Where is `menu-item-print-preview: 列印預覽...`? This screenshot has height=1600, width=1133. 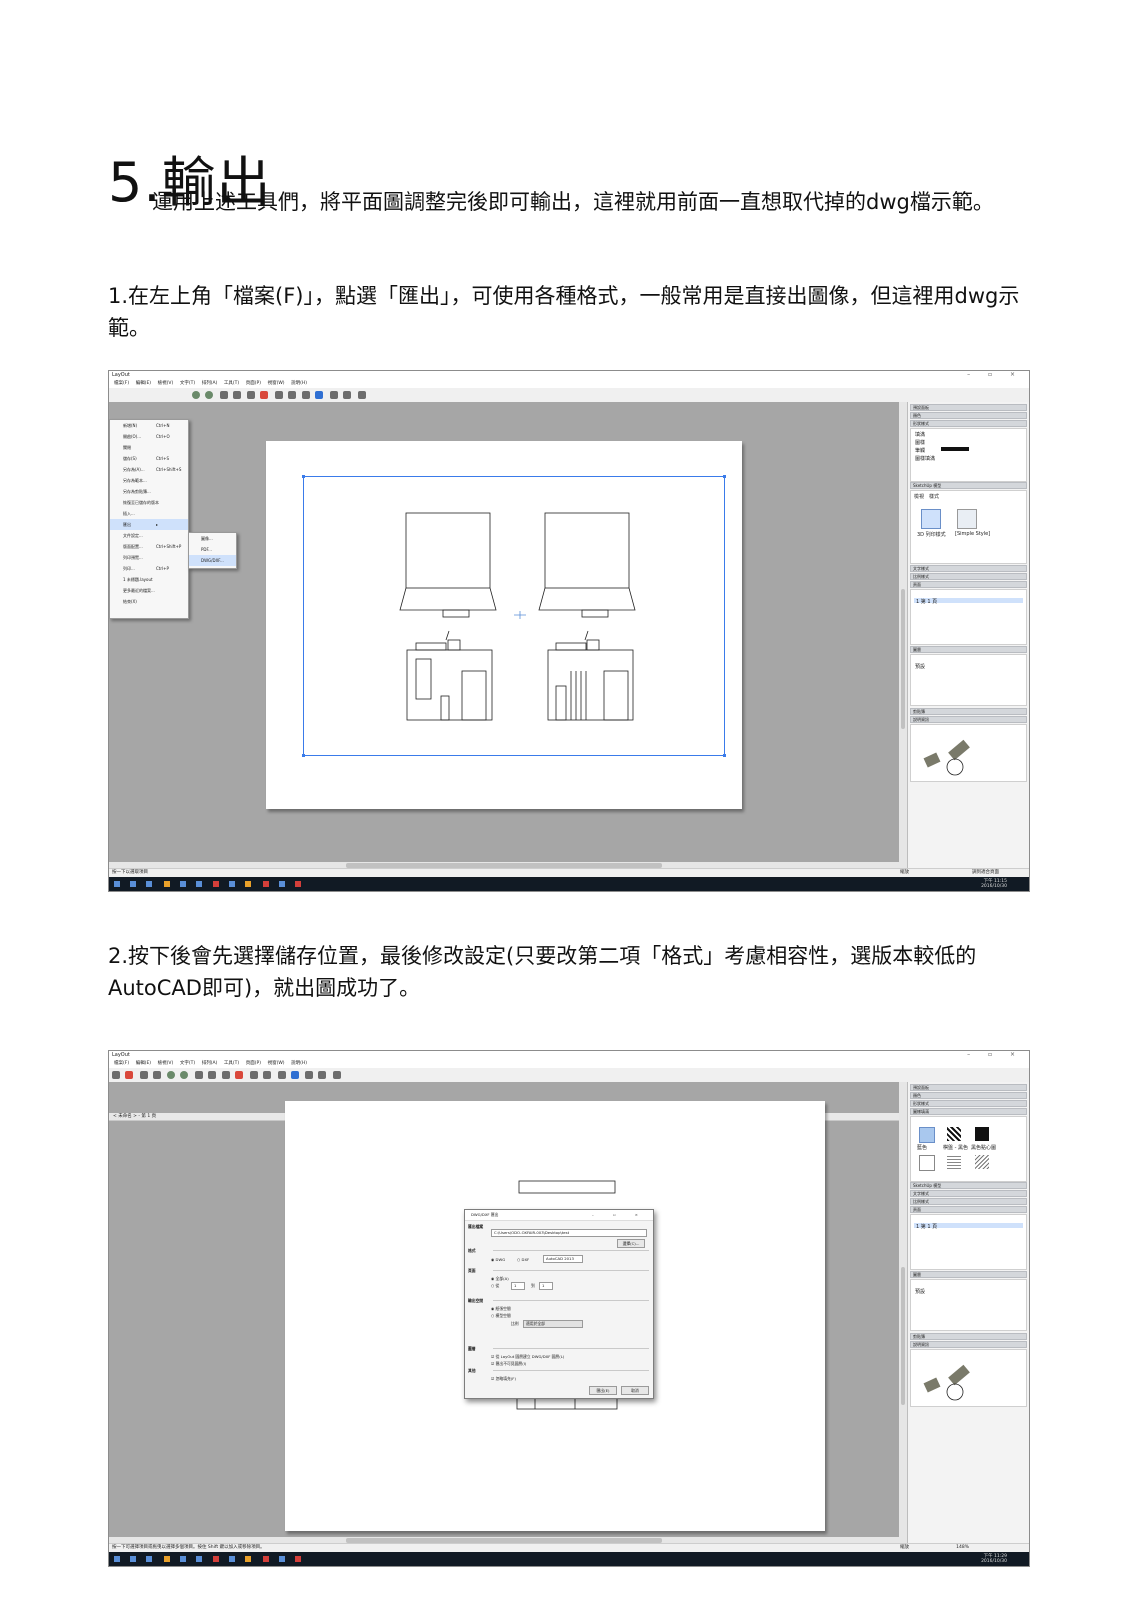
menu-item-print-preview: 列印預覽... is located at coordinates (149, 557).